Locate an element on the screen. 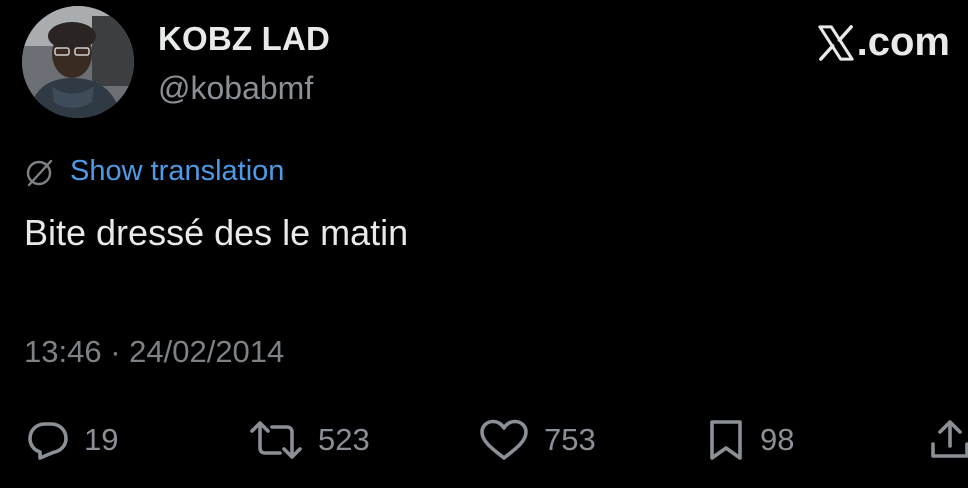 The image size is (968, 488). brand-domain-label: .com is located at coordinates (903, 42).